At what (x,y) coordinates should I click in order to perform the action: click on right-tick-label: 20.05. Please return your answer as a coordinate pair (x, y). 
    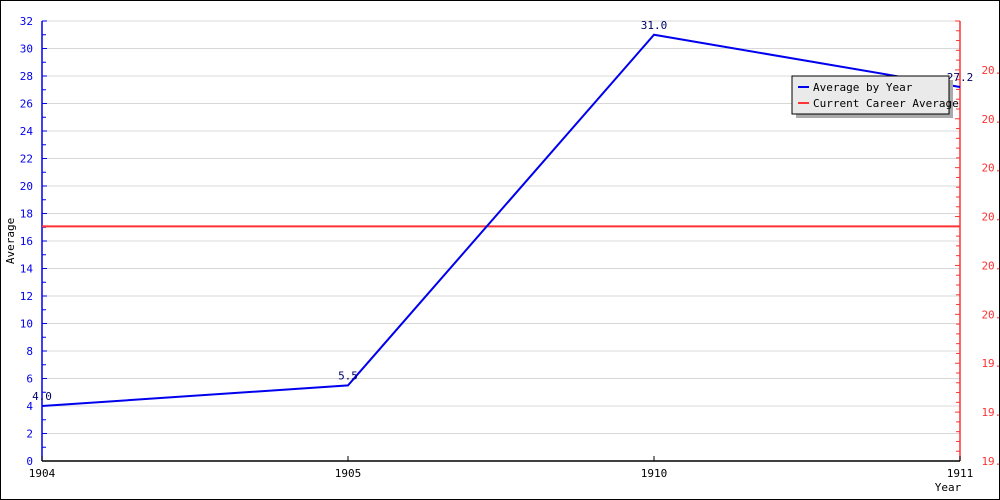
    Looking at the image, I should click on (990, 265).